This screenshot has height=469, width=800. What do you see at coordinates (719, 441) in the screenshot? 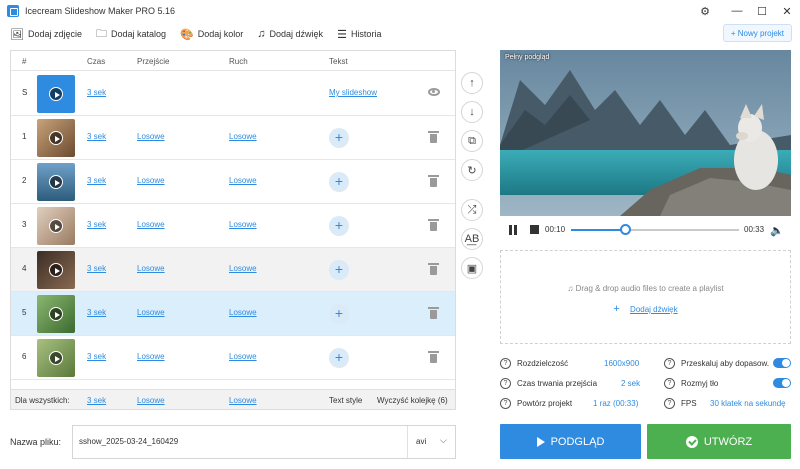
I see `create-button: UTWÓRZ` at bounding box center [719, 441].